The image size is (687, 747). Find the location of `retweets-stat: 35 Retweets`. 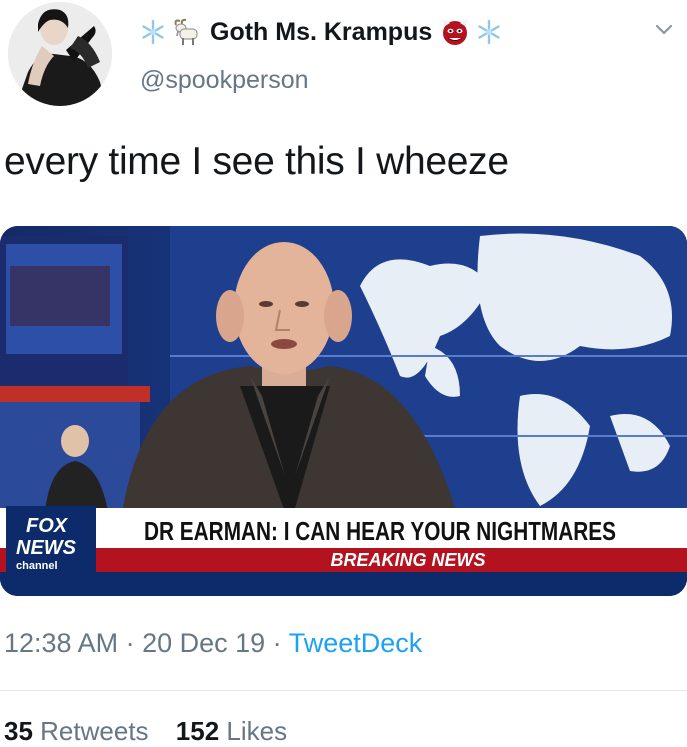

retweets-stat: 35 Retweets is located at coordinates (80, 731).